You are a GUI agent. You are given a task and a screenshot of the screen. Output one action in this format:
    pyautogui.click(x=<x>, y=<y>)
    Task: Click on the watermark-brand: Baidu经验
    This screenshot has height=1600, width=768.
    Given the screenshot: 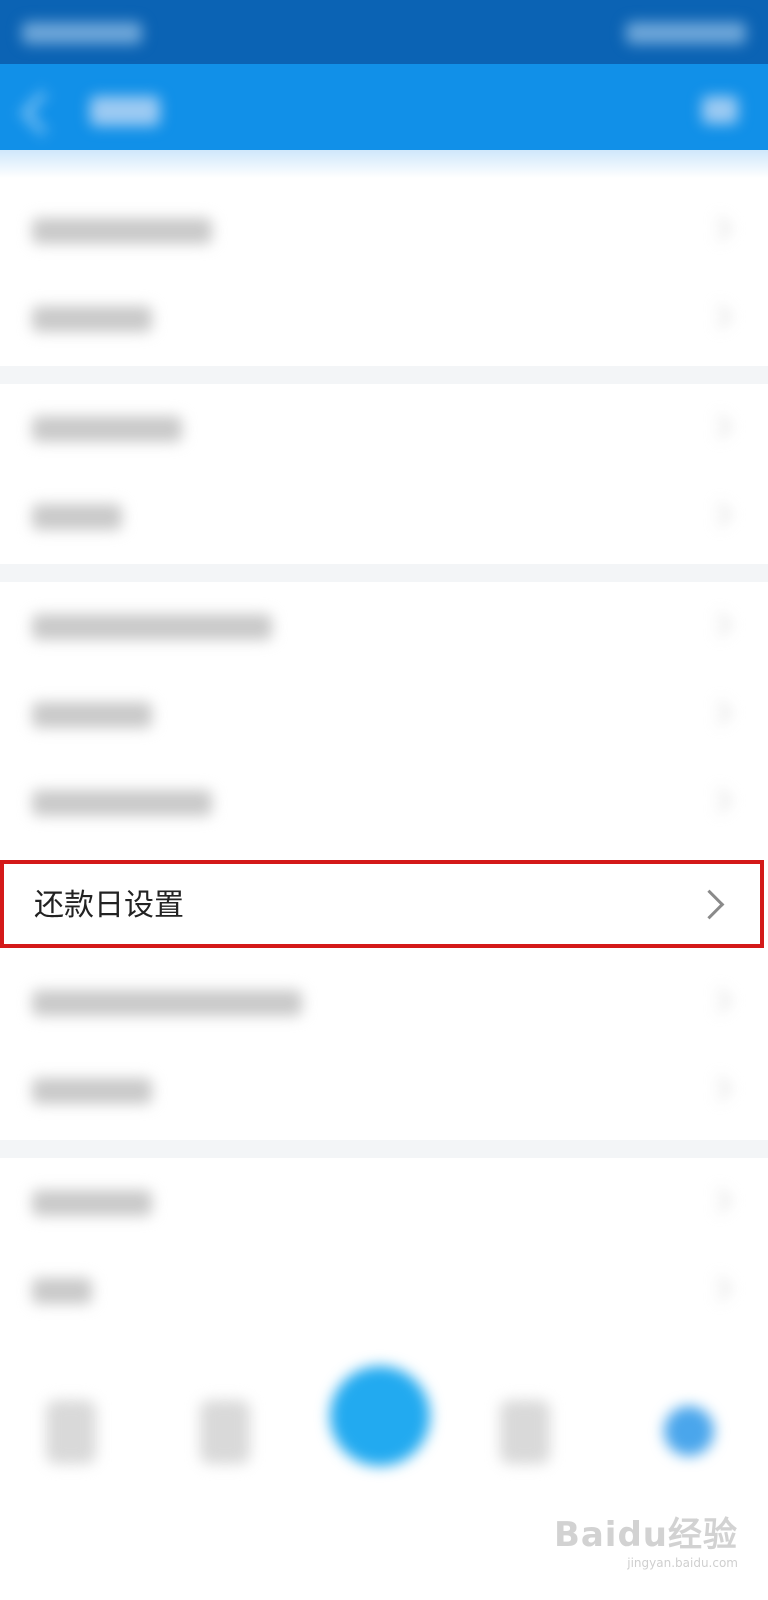 What is the action you would take?
    pyautogui.click(x=645, y=1535)
    